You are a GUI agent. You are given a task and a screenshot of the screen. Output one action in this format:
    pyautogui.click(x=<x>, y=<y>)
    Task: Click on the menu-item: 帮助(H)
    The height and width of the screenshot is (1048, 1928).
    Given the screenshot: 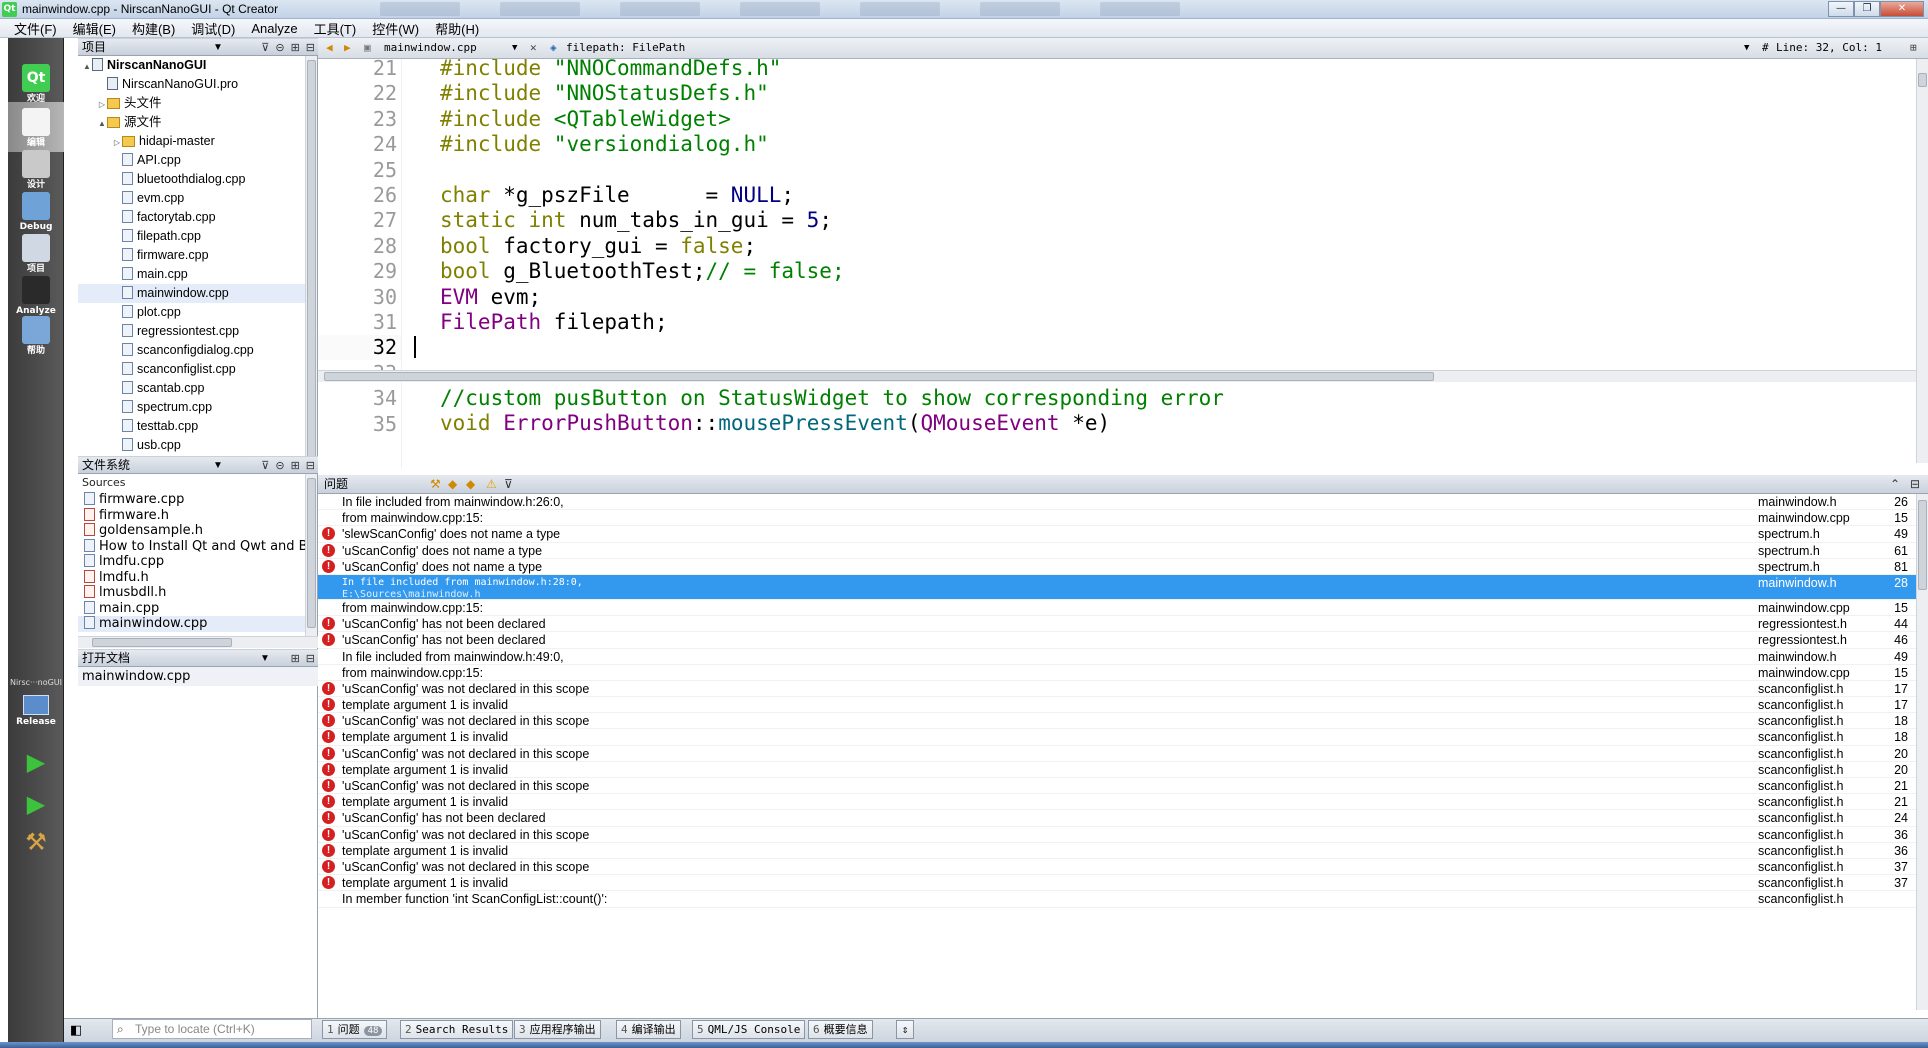 What is the action you would take?
    pyautogui.click(x=457, y=28)
    